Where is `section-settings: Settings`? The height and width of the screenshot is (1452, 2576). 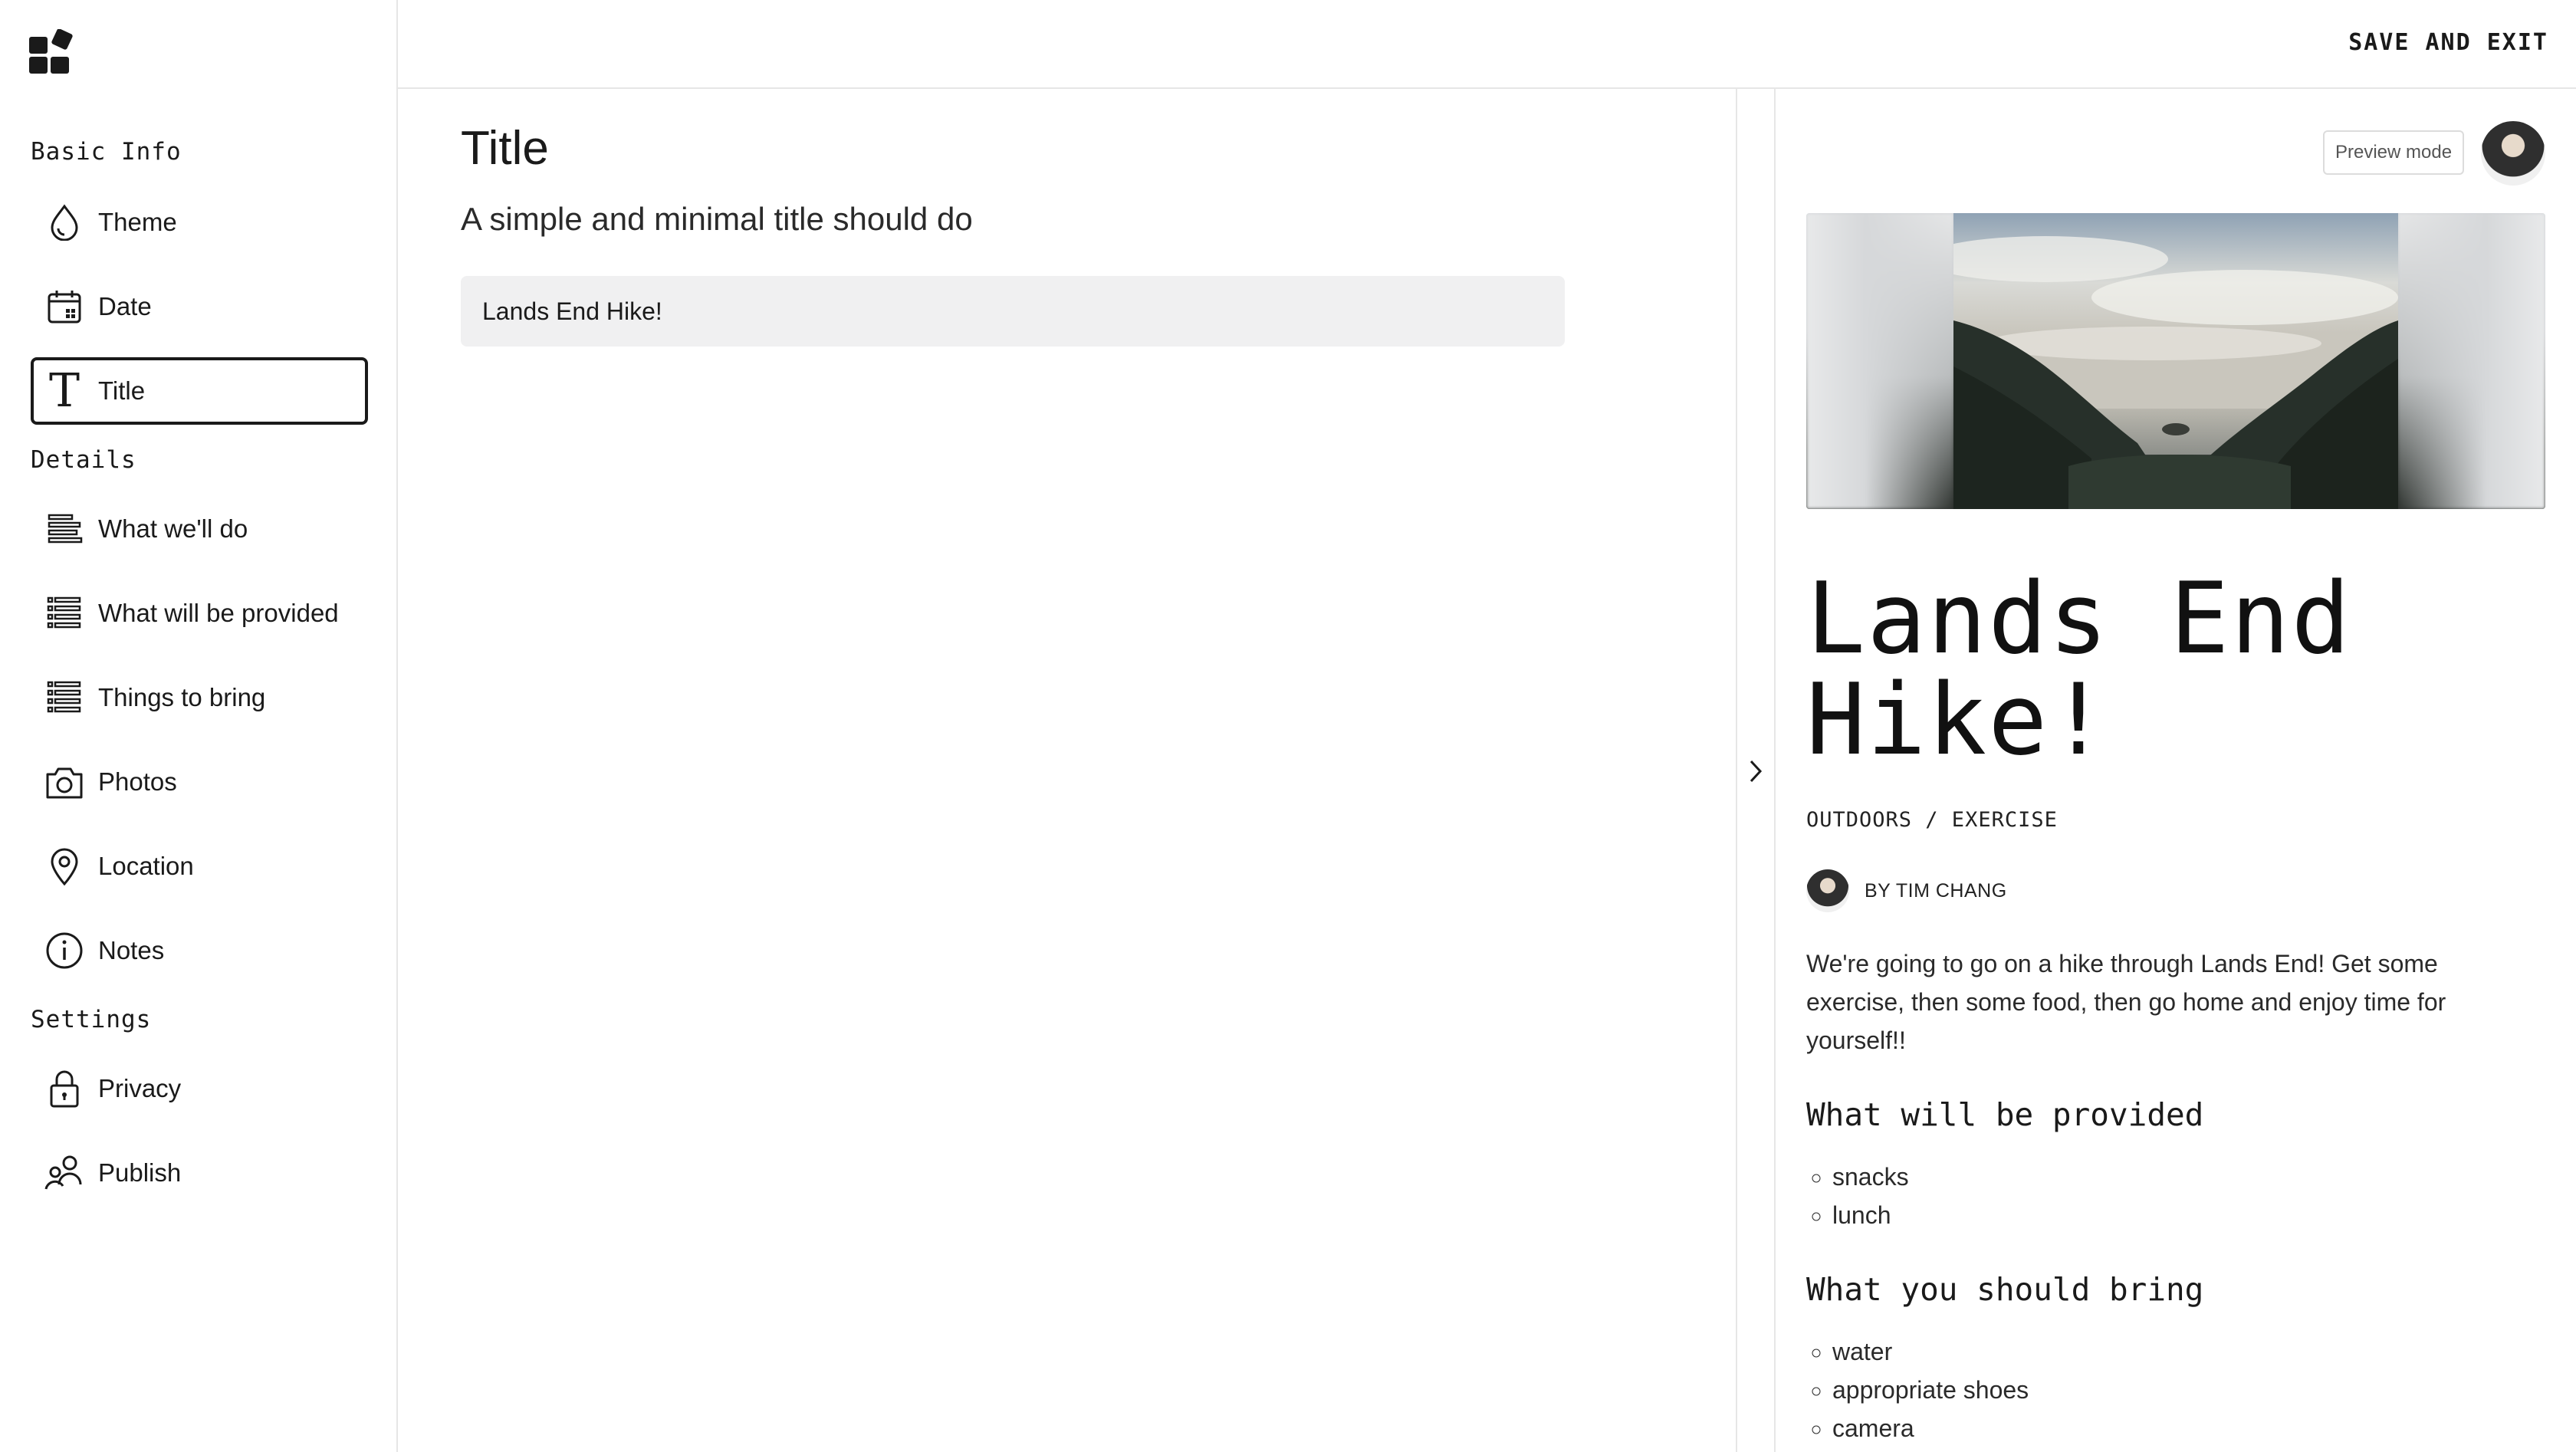
section-settings: Settings is located at coordinates (92, 1019).